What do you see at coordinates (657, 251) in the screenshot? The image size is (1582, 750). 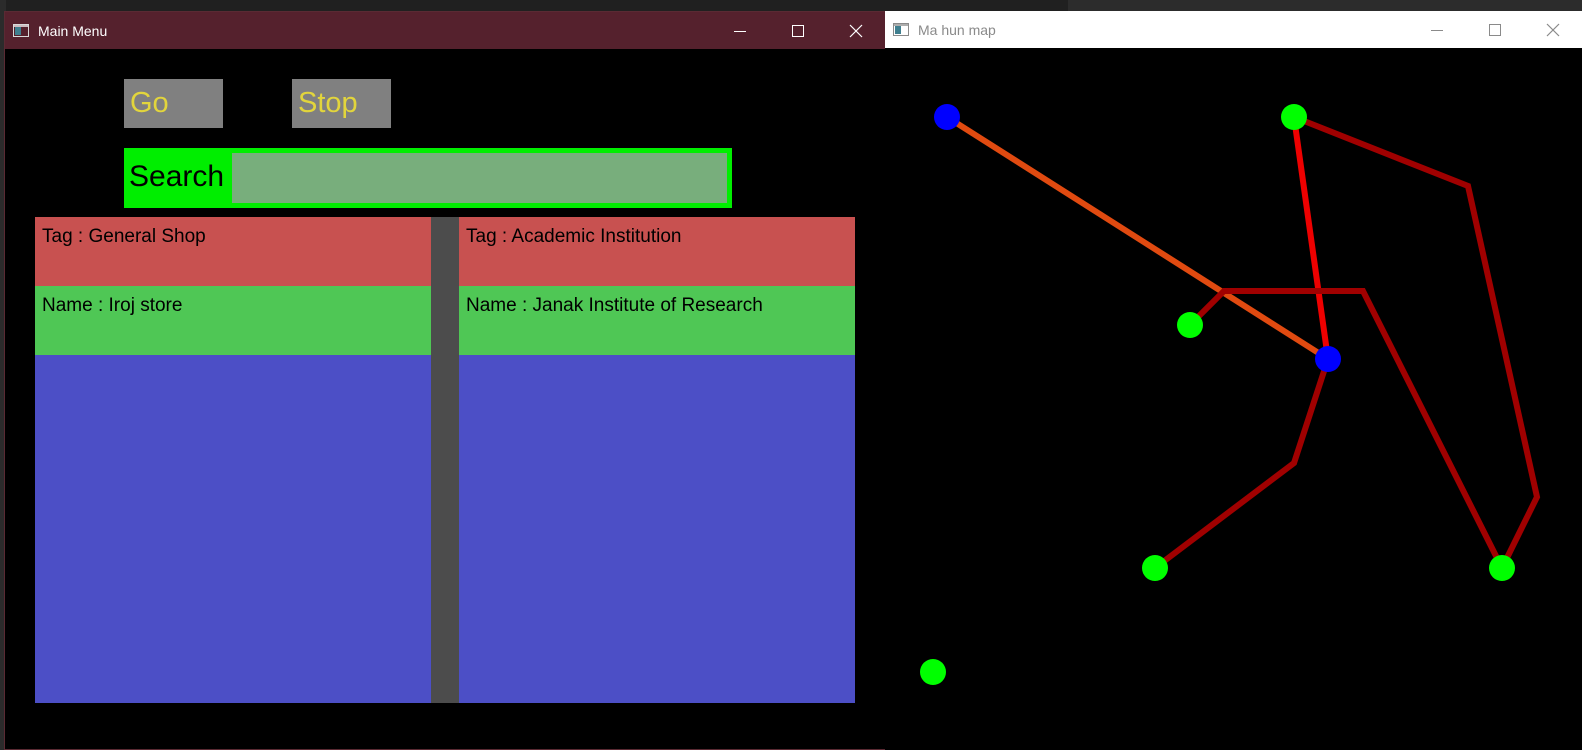 I see `card-tag: Tag : Academic Institution` at bounding box center [657, 251].